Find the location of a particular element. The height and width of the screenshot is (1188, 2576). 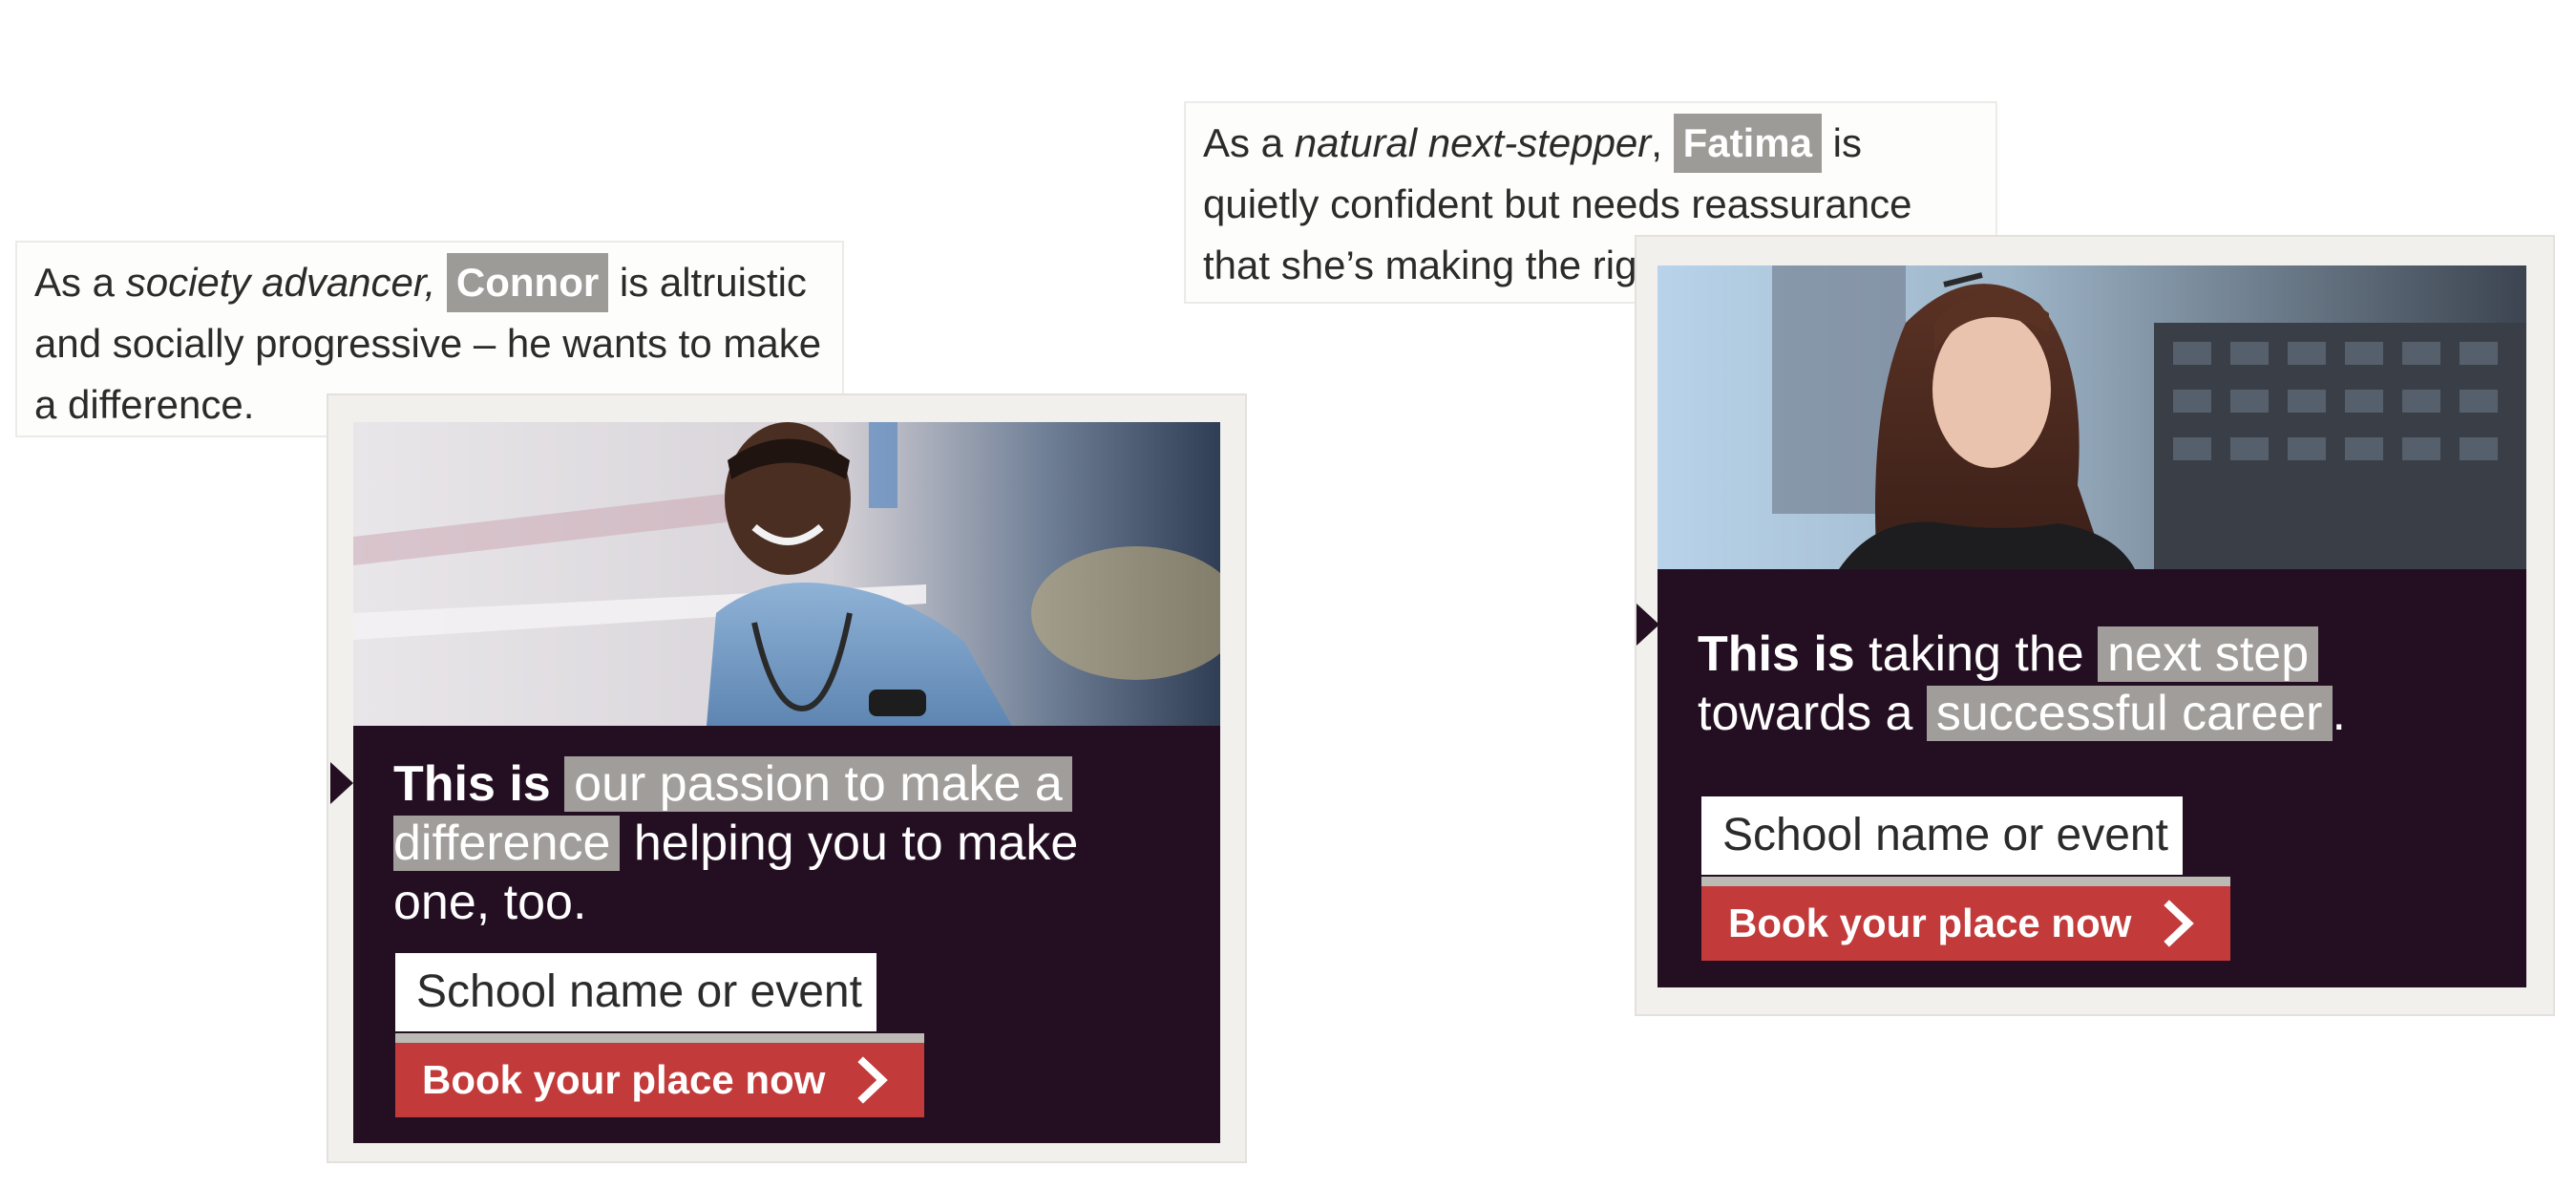

persona-label: society advancer, is located at coordinates (280, 282).